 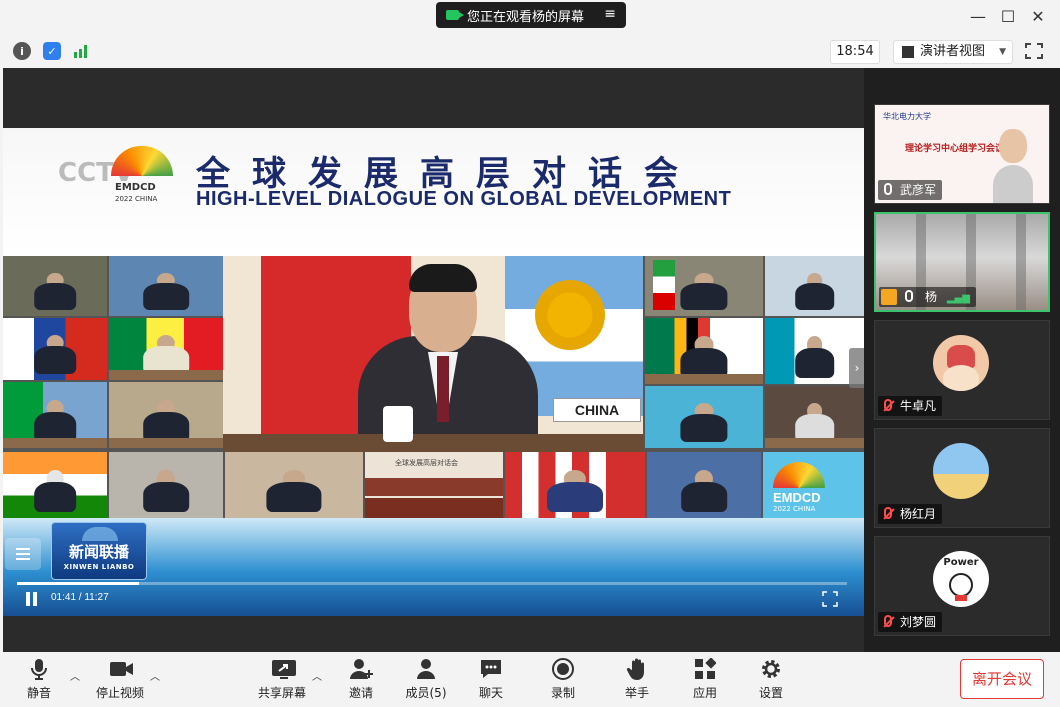 What do you see at coordinates (962, 154) in the screenshot?
I see `participant-tile: 华北电力大学 理论学习中心组学习会议 武彦军` at bounding box center [962, 154].